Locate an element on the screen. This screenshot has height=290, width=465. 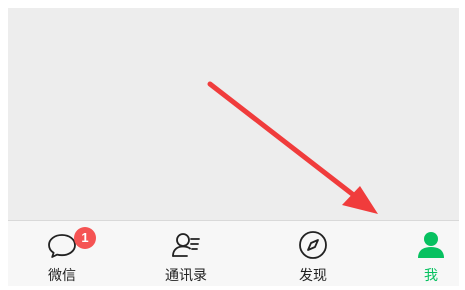
tab-chats: 1 微信 is located at coordinates (62, 254).